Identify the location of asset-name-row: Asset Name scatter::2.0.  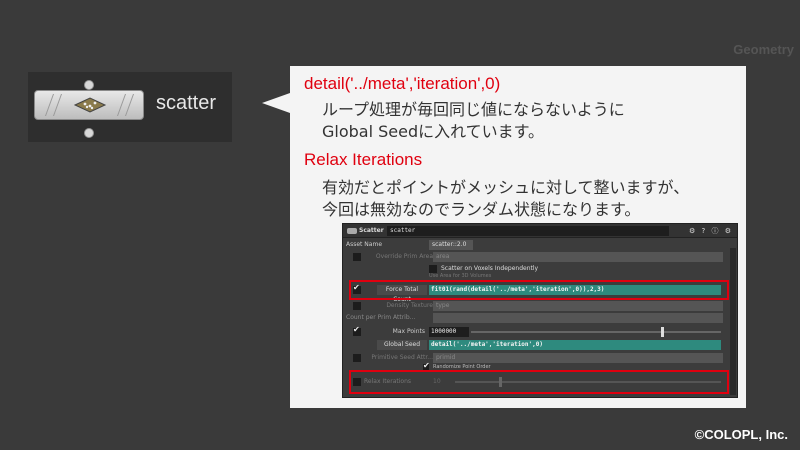
(540, 245).